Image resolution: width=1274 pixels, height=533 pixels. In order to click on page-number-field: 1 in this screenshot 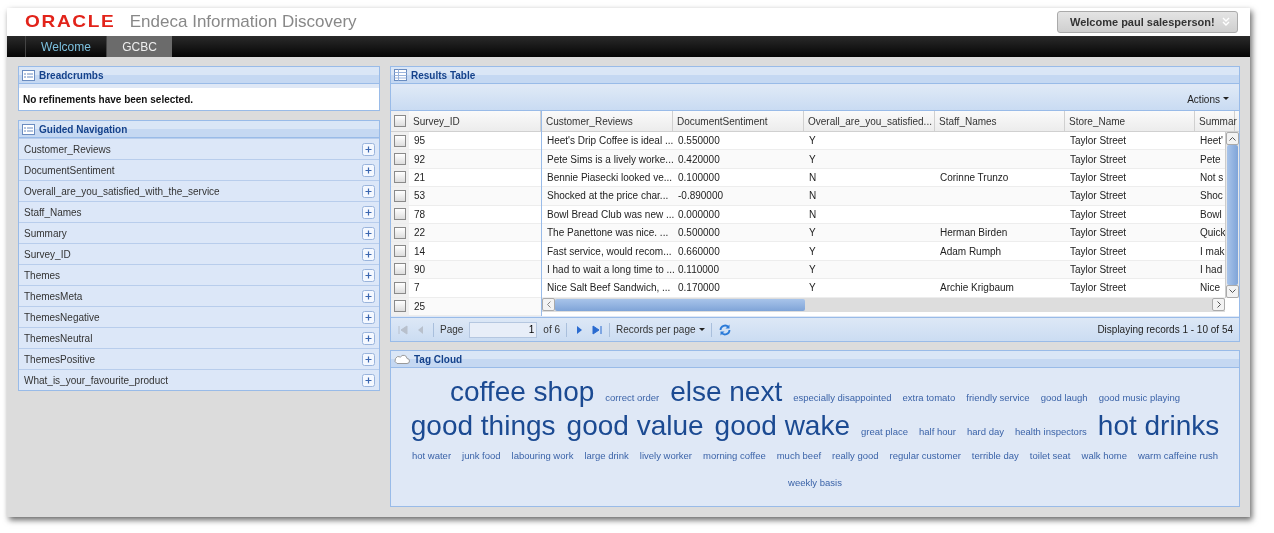, I will do `click(503, 329)`.